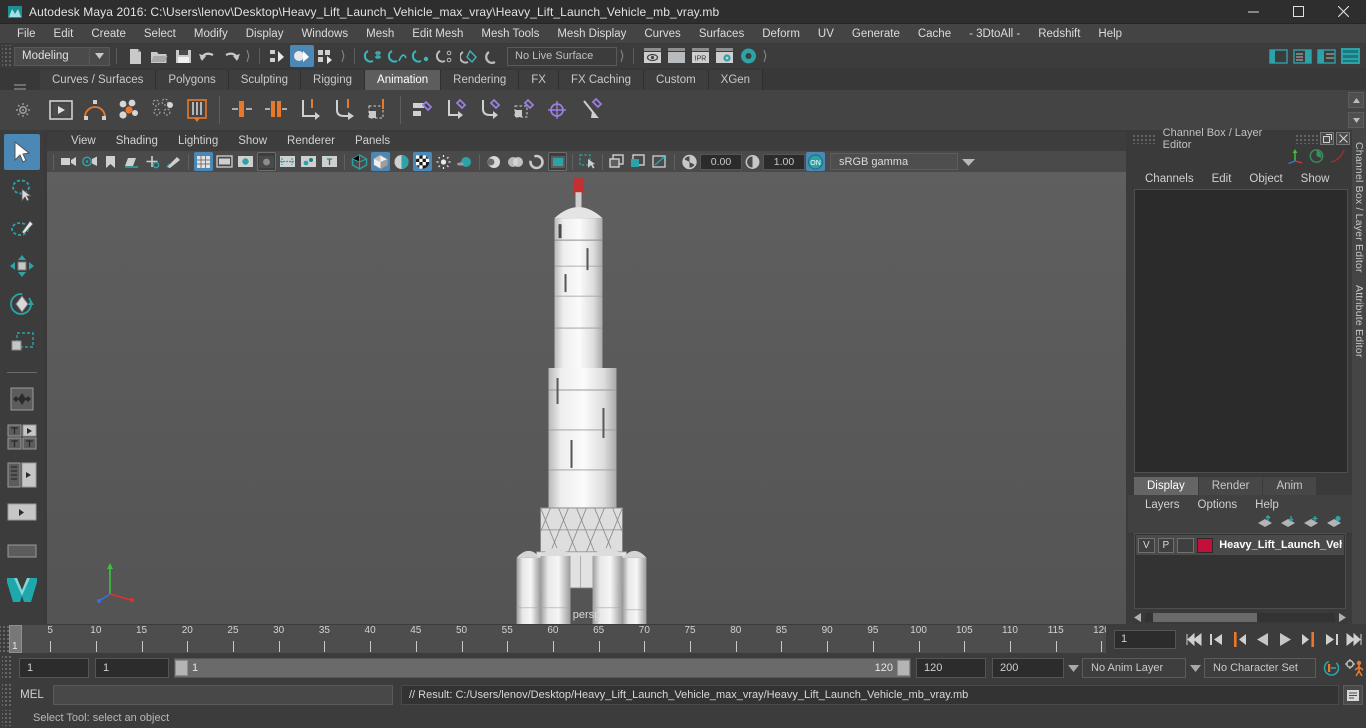 This screenshot has height=728, width=1366. Describe the element at coordinates (1240, 545) in the screenshot. I see `layer-row: V P Heavy_Lift_Launch_Veh` at that location.